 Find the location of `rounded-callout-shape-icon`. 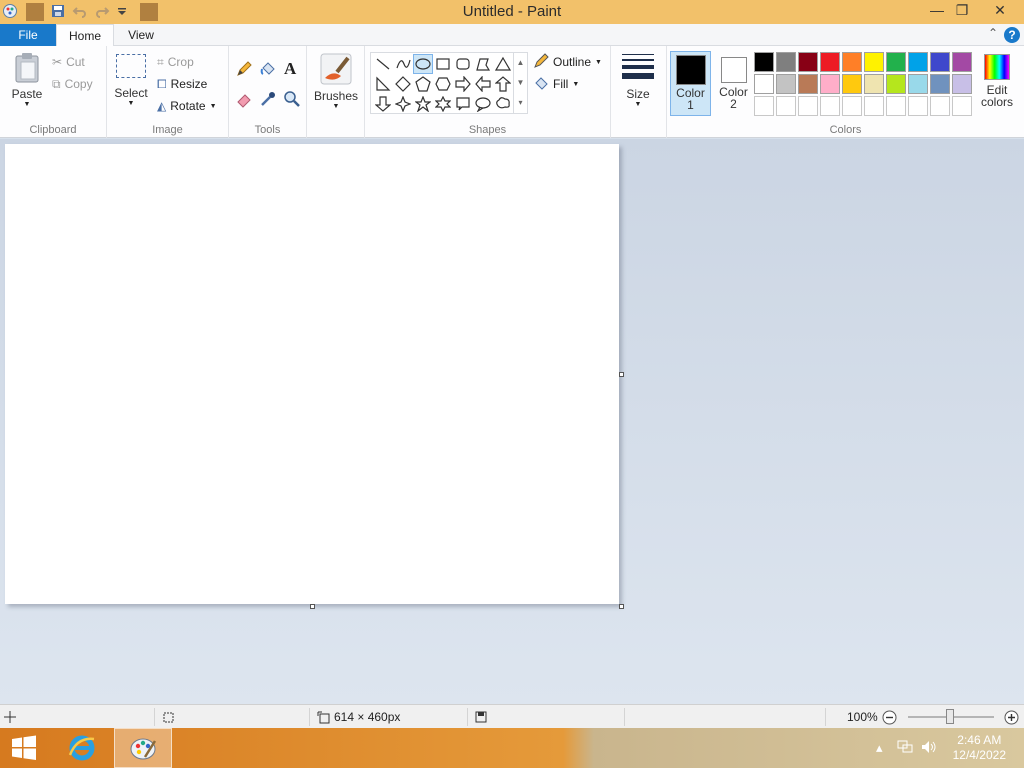

rounded-callout-shape-icon is located at coordinates (463, 104).